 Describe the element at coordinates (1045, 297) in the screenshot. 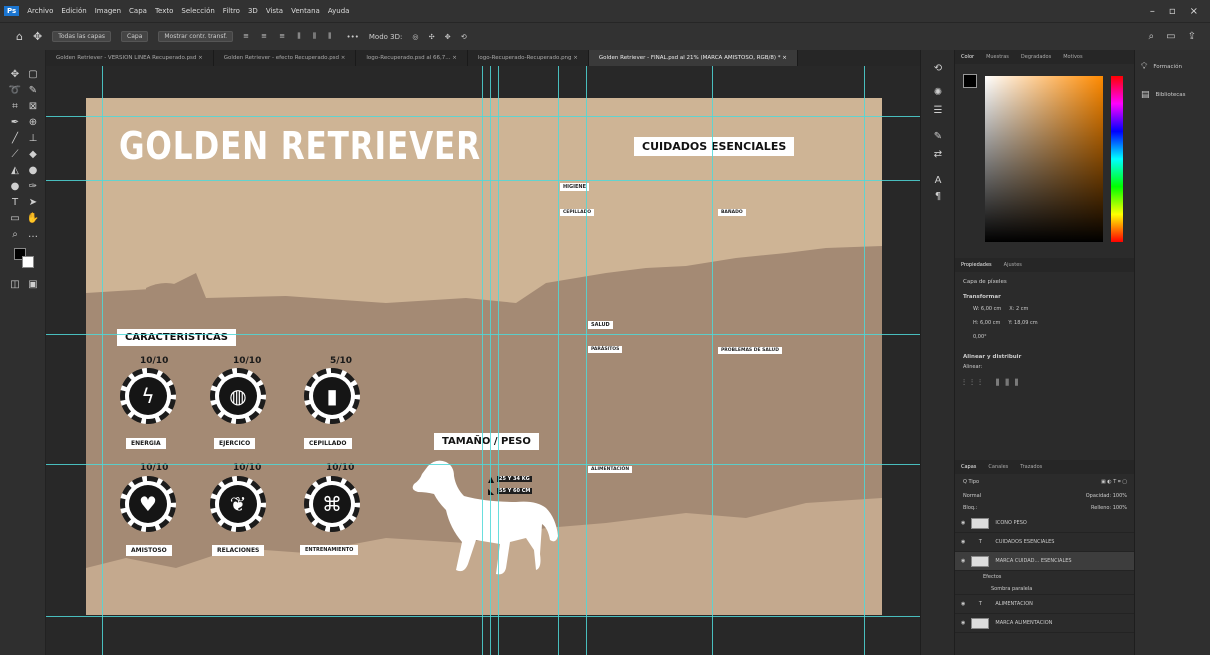

I see `transform-header: Transformar` at that location.